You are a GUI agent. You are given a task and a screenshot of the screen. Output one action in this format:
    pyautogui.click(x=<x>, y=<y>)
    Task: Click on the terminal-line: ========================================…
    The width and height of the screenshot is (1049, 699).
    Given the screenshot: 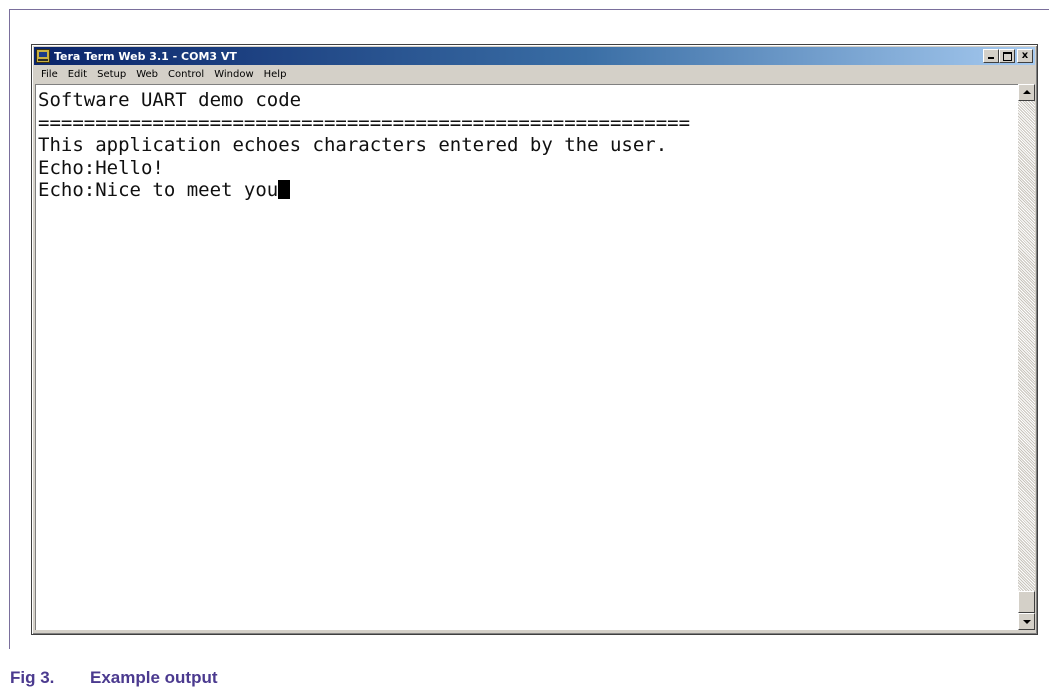 What is the action you would take?
    pyautogui.click(x=364, y=122)
    